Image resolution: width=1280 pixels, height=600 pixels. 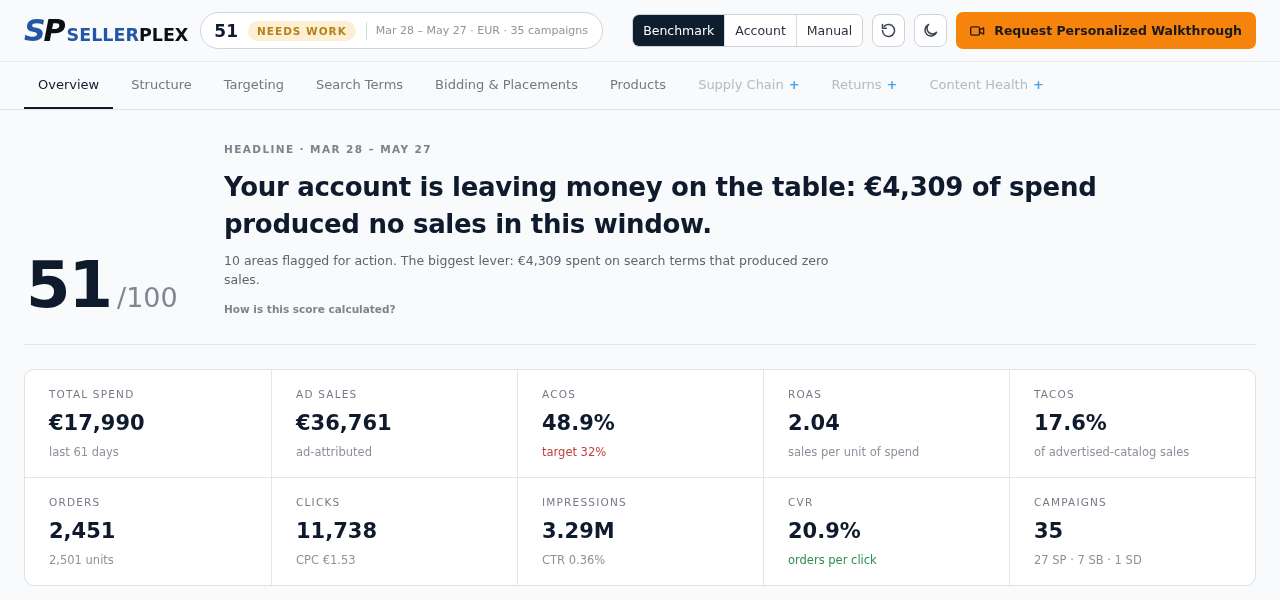 What do you see at coordinates (83, 531) in the screenshot?
I see `metric-value: 2,451` at bounding box center [83, 531].